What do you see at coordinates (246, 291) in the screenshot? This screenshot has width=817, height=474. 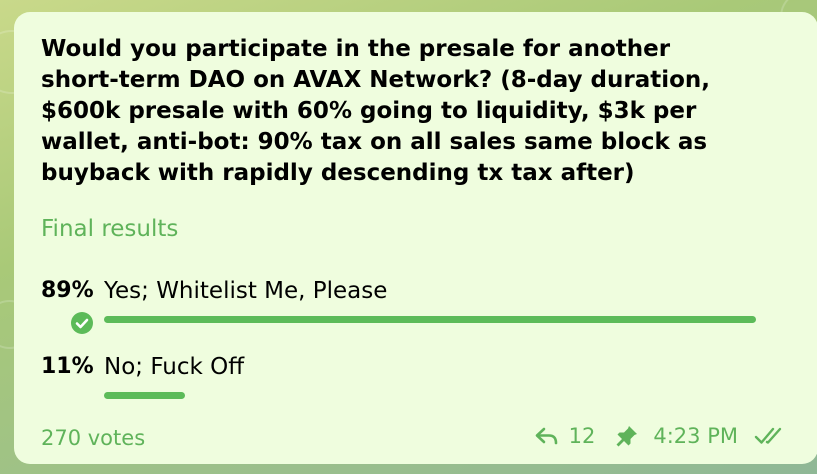 I see `option-label: Yes; Whitelist Me, Please` at bounding box center [246, 291].